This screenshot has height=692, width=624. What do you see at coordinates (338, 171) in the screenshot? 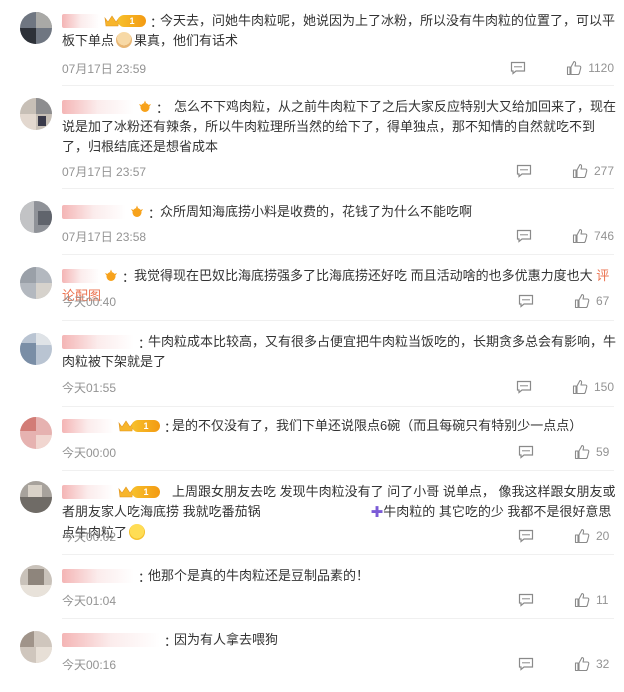
I see `meta-row: 07月17日 23:57 277` at bounding box center [338, 171].